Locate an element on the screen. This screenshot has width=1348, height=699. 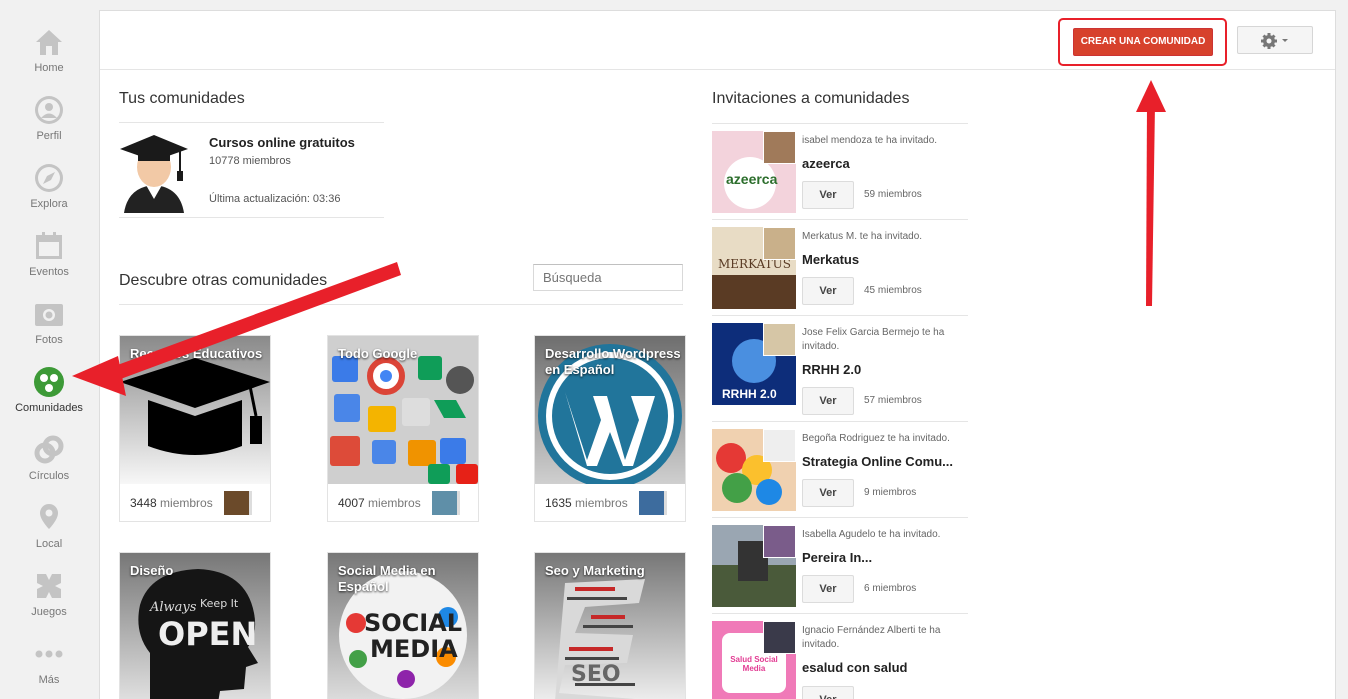
compass-icon is located at coordinates (49, 178).